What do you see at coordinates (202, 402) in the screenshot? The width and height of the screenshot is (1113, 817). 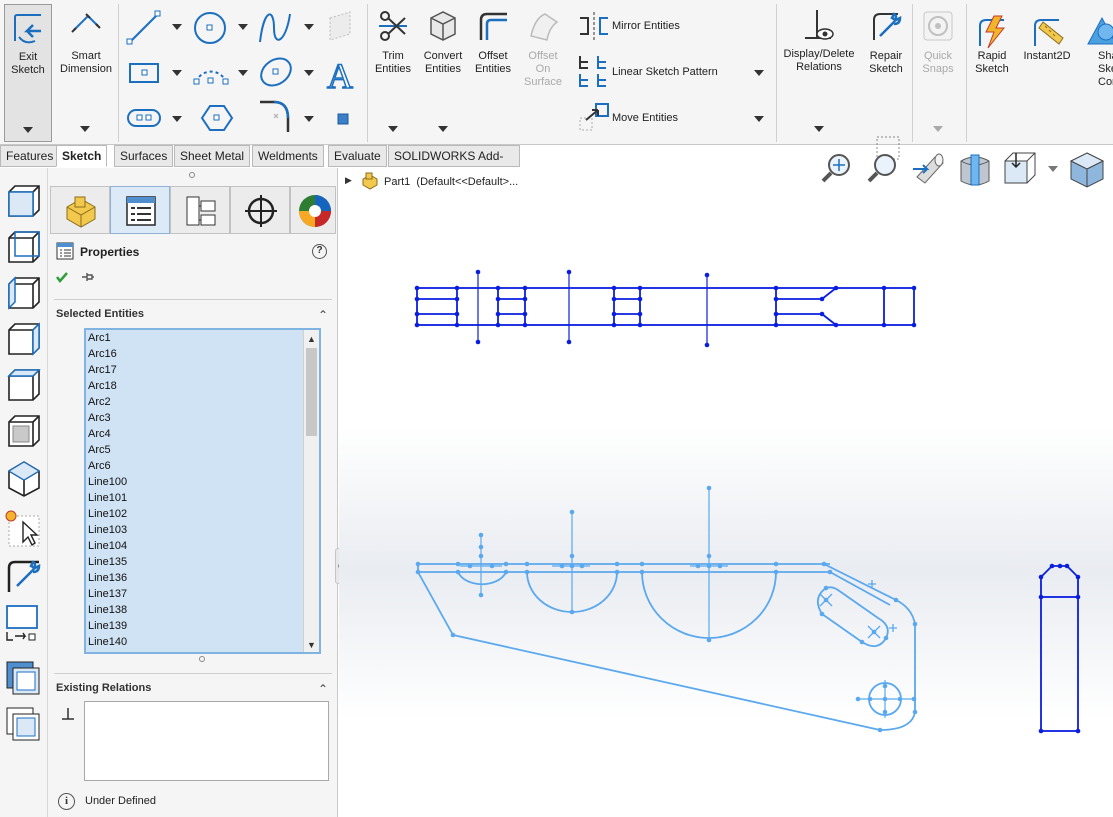 I see `list-item: Arc2` at bounding box center [202, 402].